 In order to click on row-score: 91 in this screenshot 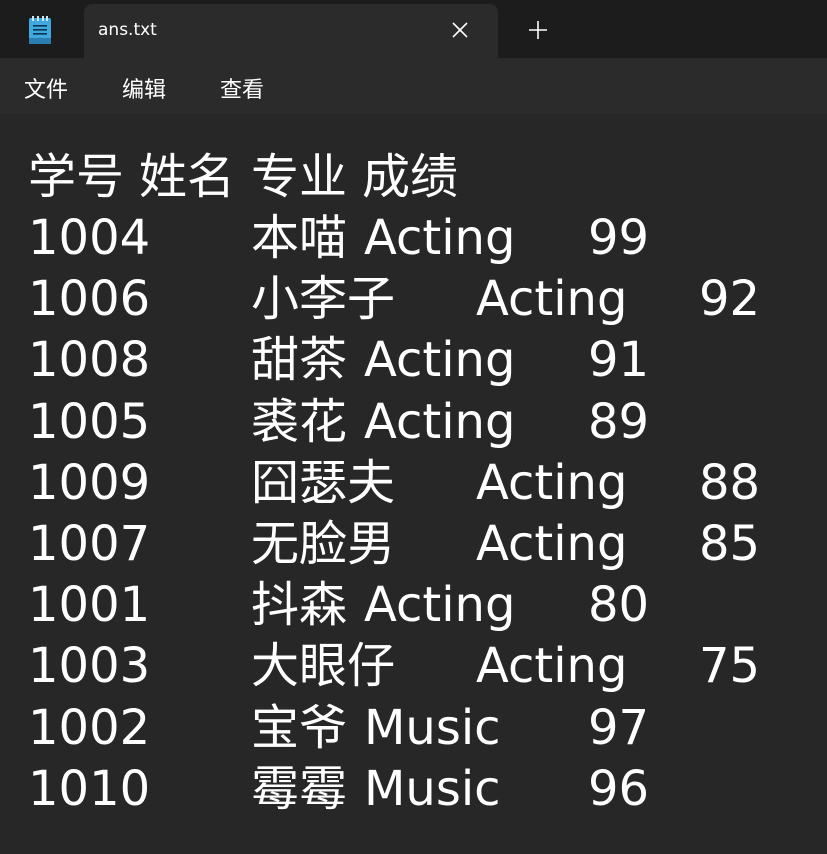, I will do `click(619, 360)`.